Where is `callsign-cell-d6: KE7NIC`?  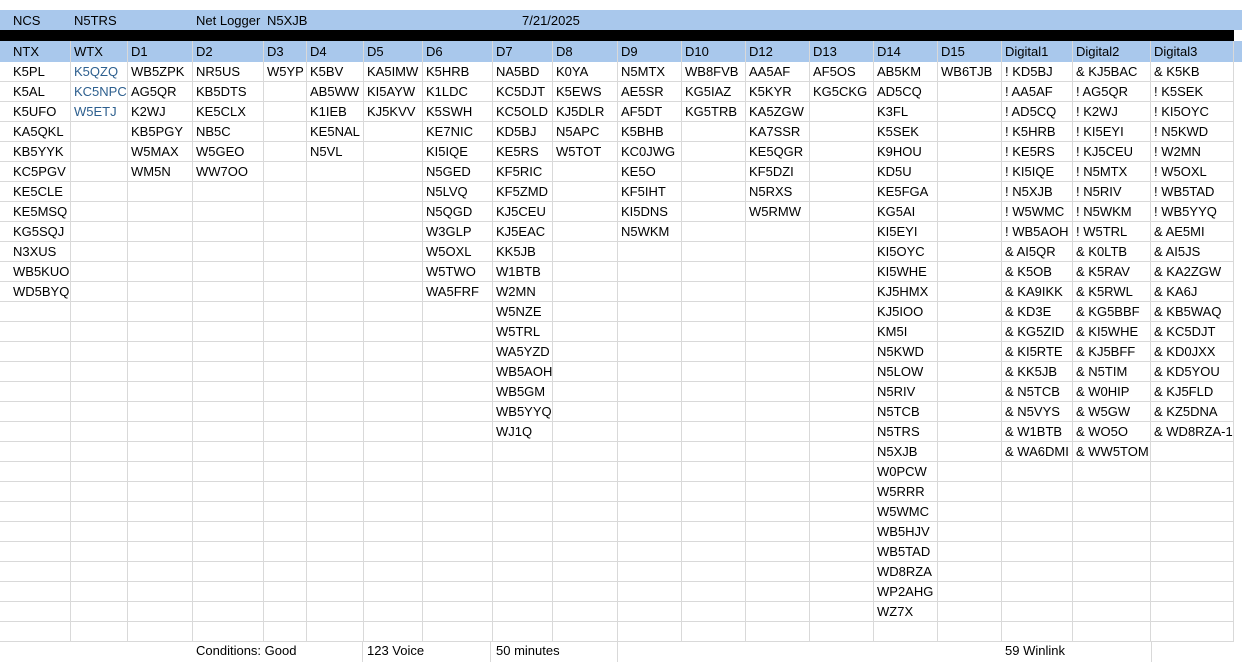
callsign-cell-d6: KE7NIC is located at coordinates (458, 132).